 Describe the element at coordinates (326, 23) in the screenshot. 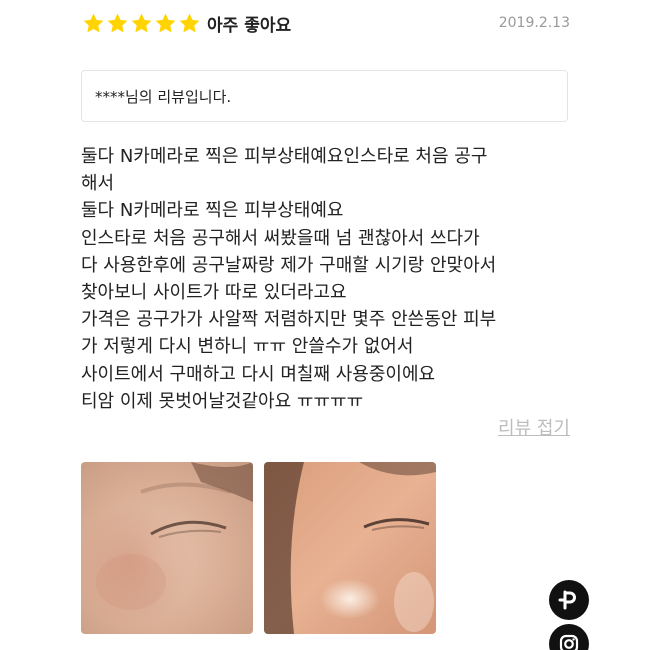

I see `review-header: 아주 좋아요 2019.2.13` at that location.